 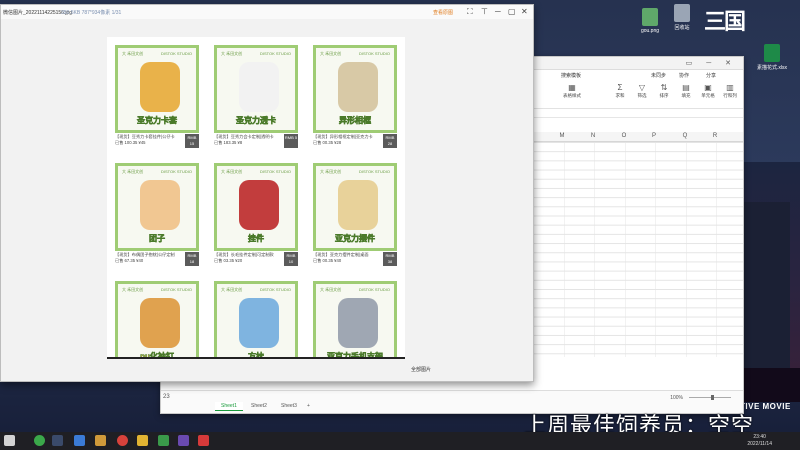 I want to click on ribbon-rowcol: ▥ 行和列, so click(x=730, y=91).